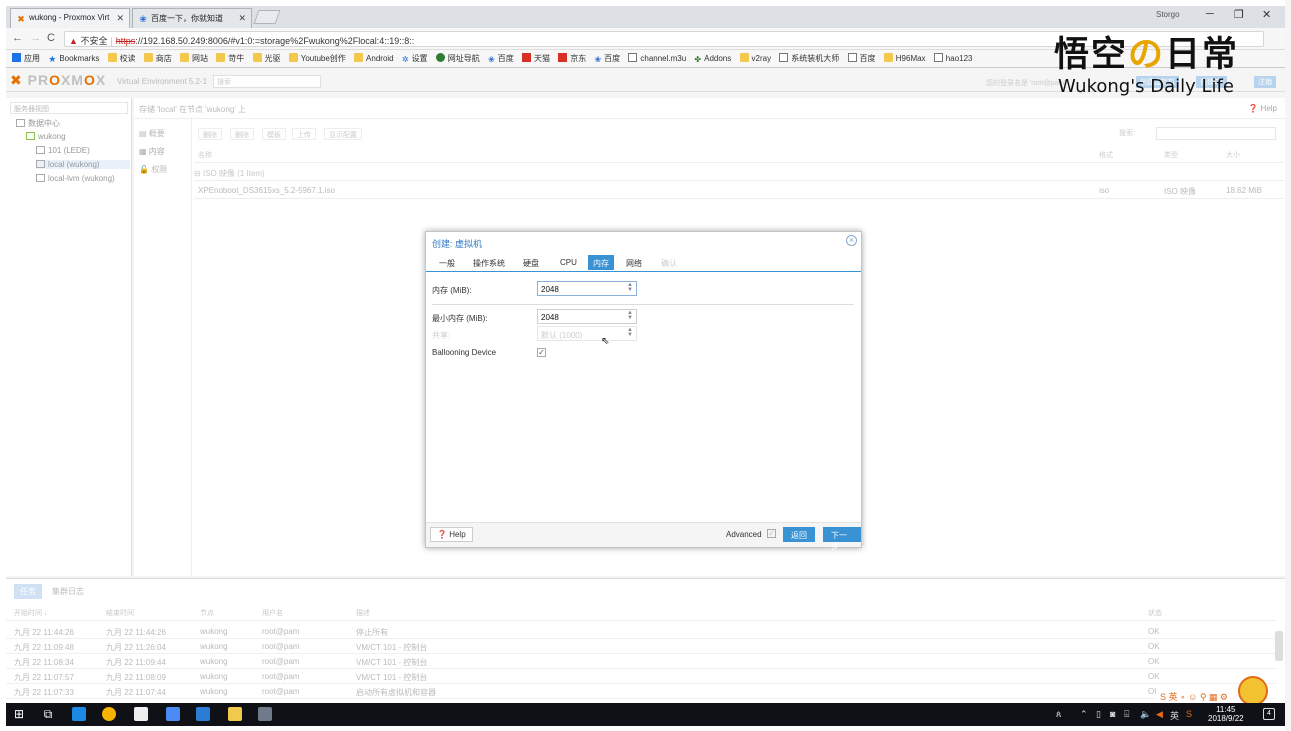 This screenshot has height=731, width=1291. What do you see at coordinates (120, 613) in the screenshot?
I see `column-end: 结束时间` at bounding box center [120, 613].